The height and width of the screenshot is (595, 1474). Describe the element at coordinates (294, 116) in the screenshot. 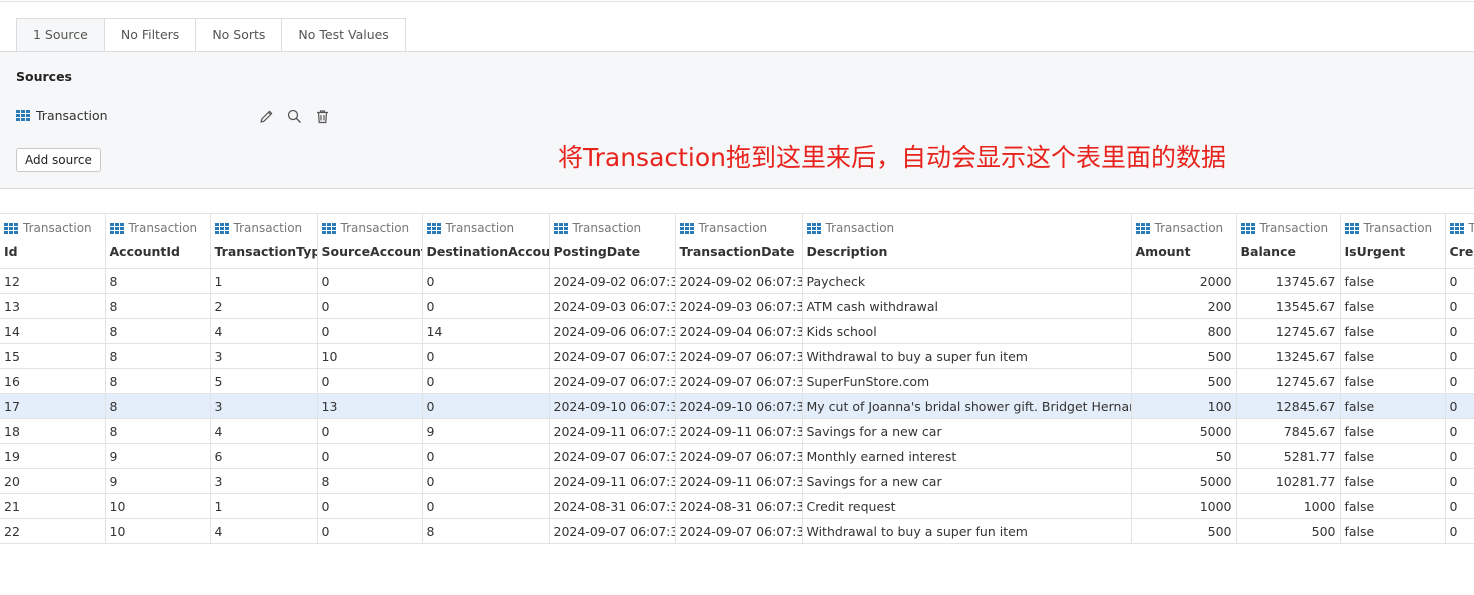

I see `search-icon` at that location.